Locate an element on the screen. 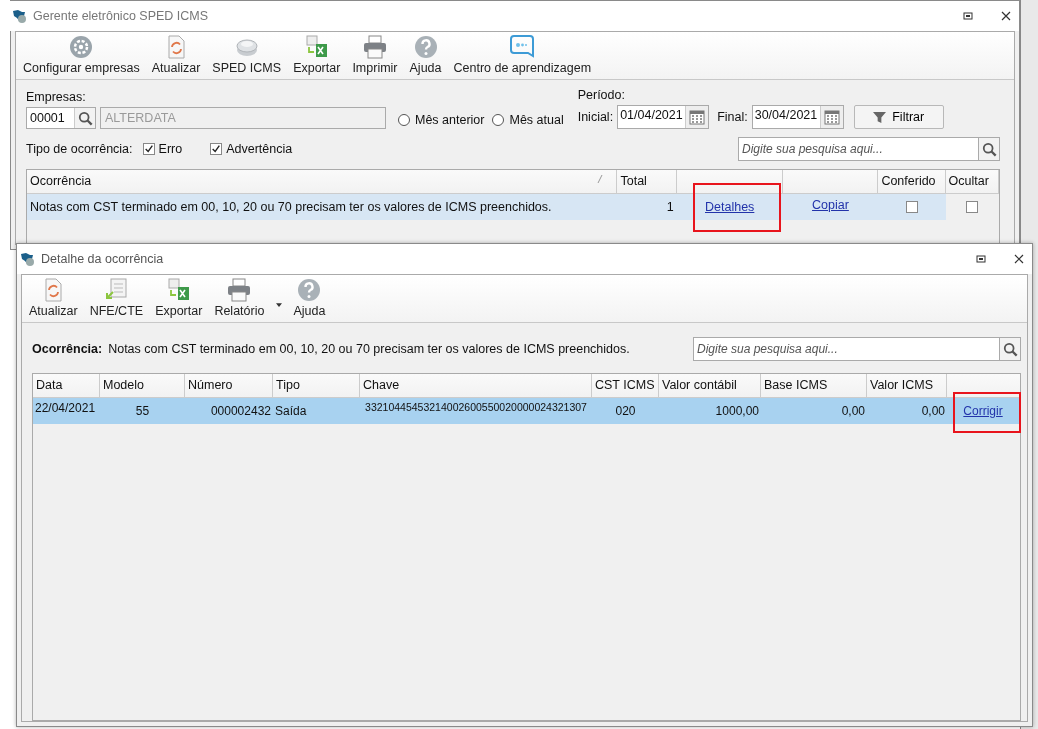  toolbar-button: Imprimir is located at coordinates (375, 55).